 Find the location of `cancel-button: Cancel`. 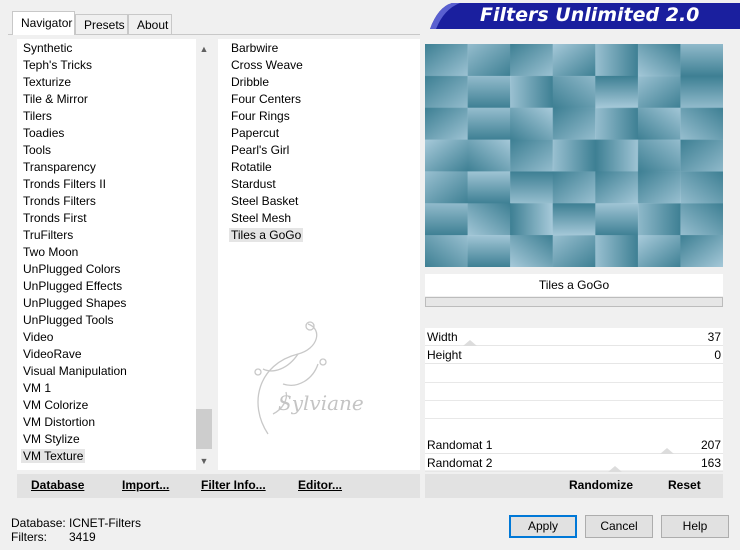

cancel-button: Cancel is located at coordinates (619, 526).